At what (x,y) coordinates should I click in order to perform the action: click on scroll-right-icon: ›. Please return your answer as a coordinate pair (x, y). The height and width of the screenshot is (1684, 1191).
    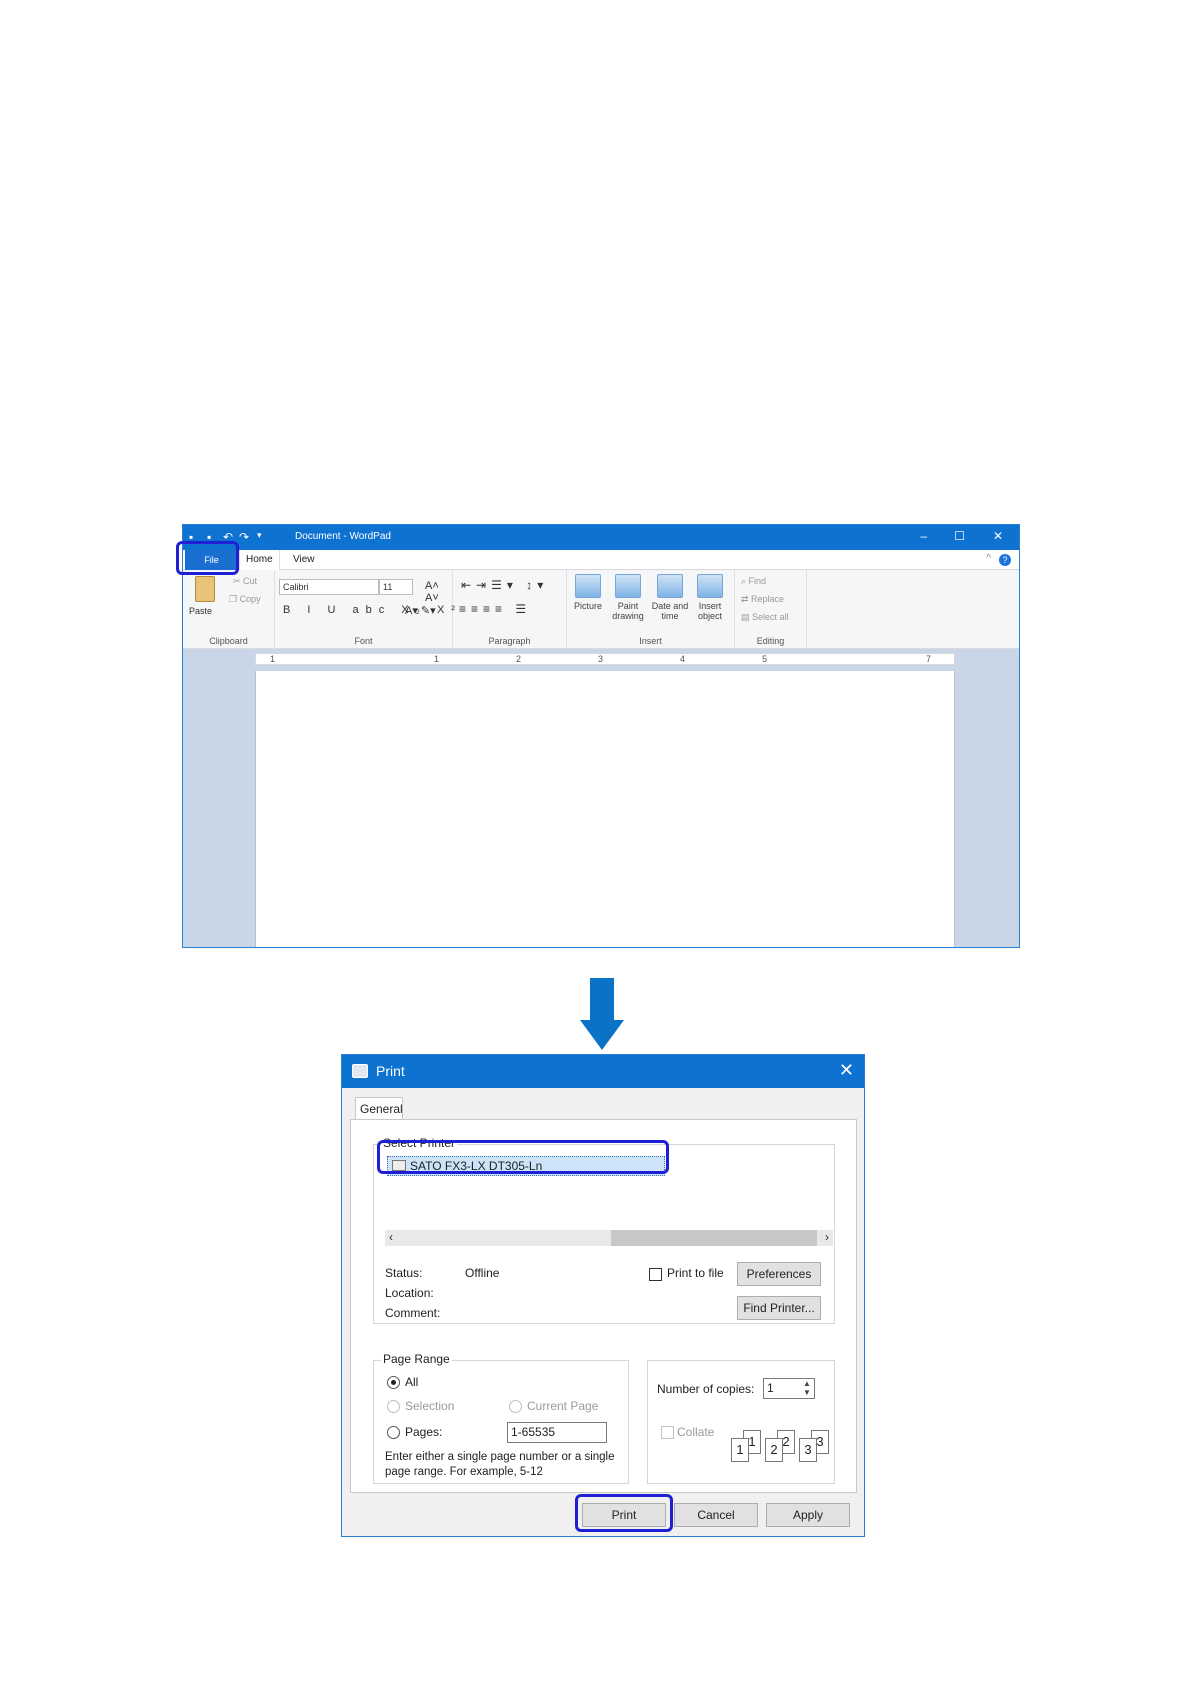
    Looking at the image, I should click on (827, 1237).